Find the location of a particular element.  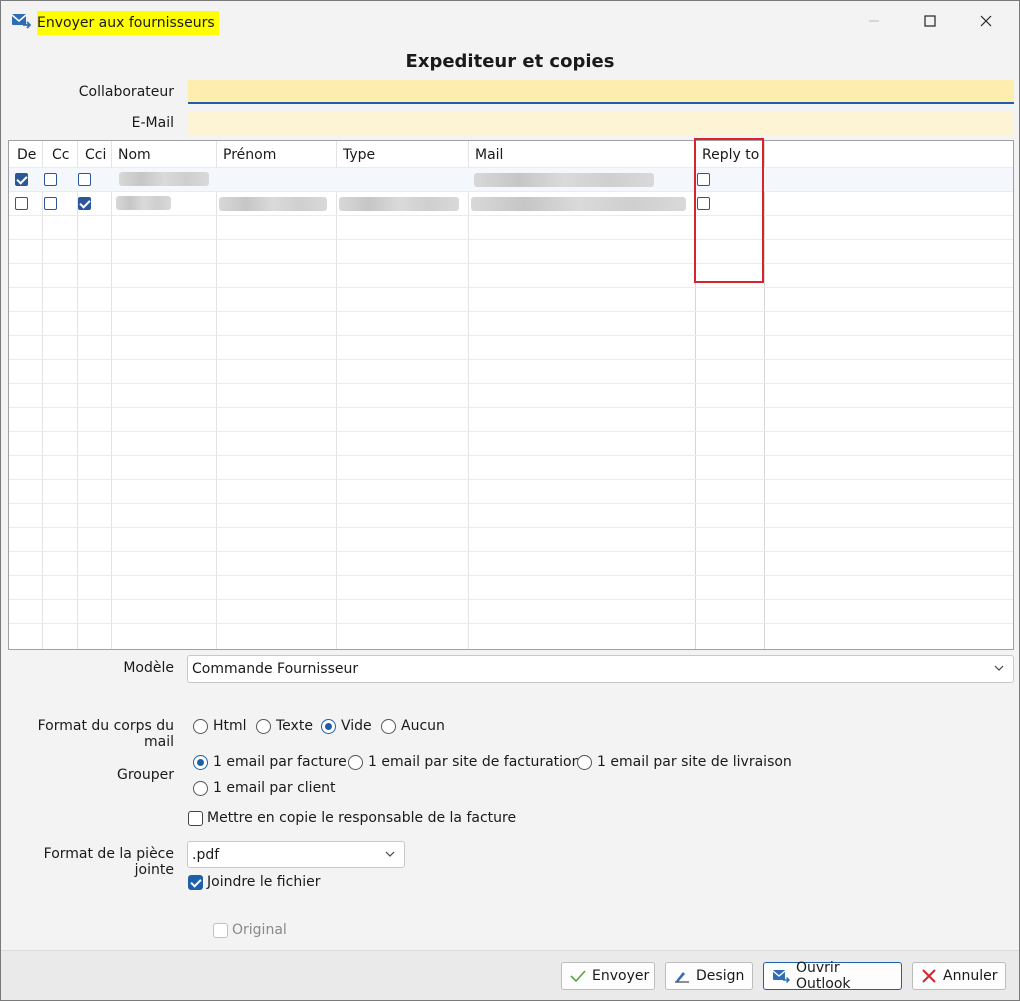

maximize-button is located at coordinates (930, 21).